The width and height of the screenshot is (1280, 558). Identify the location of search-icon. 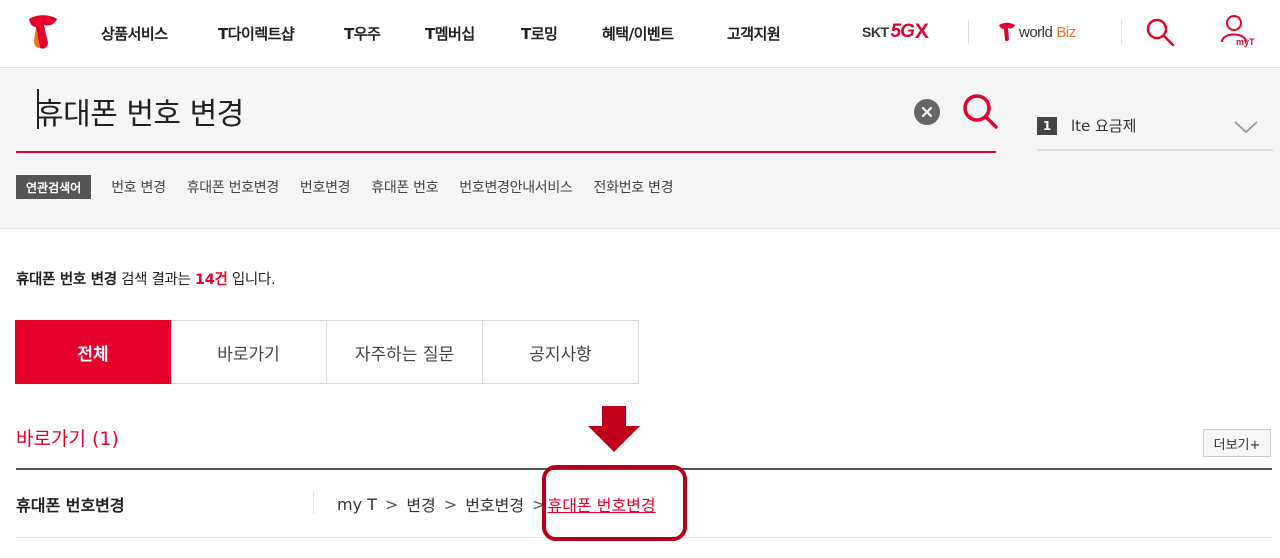
(1160, 32).